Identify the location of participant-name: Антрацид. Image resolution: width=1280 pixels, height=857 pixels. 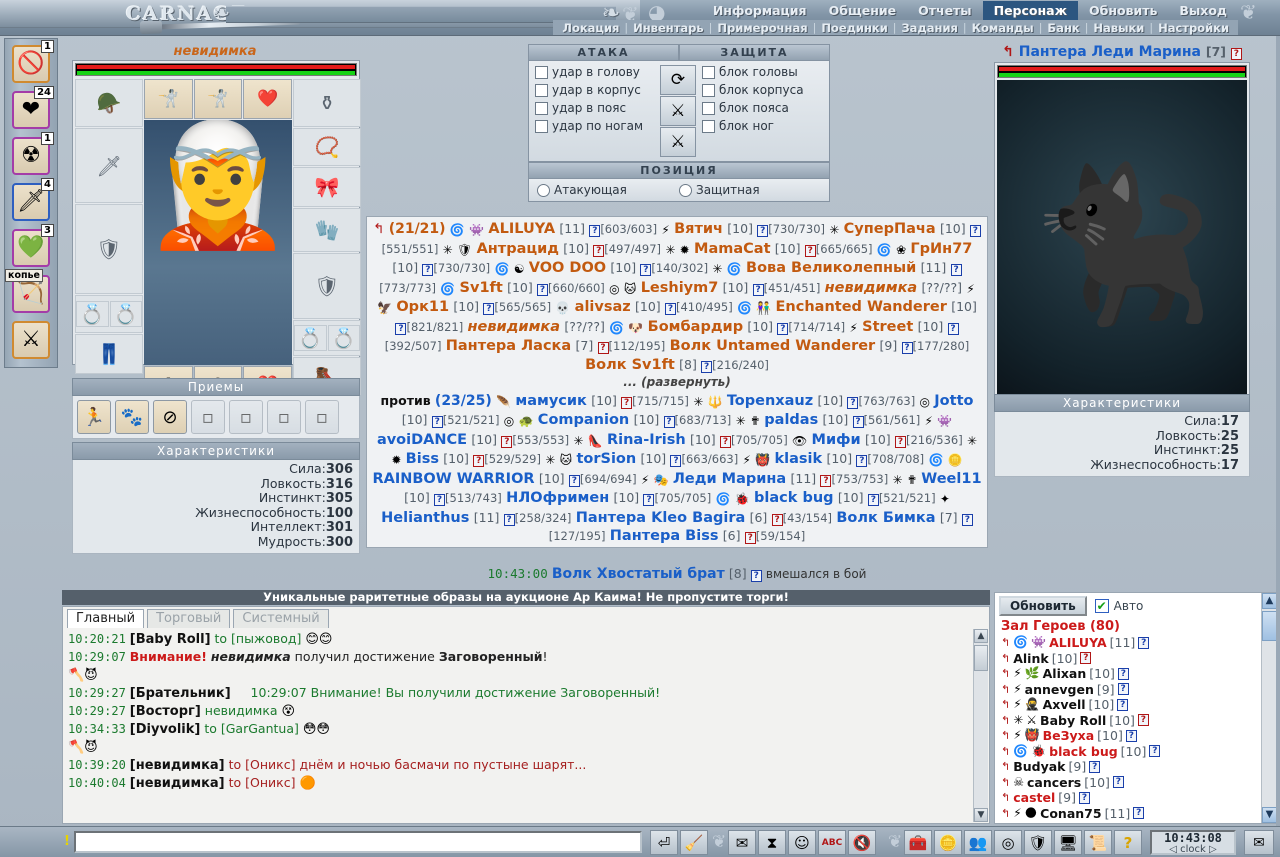
(518, 249).